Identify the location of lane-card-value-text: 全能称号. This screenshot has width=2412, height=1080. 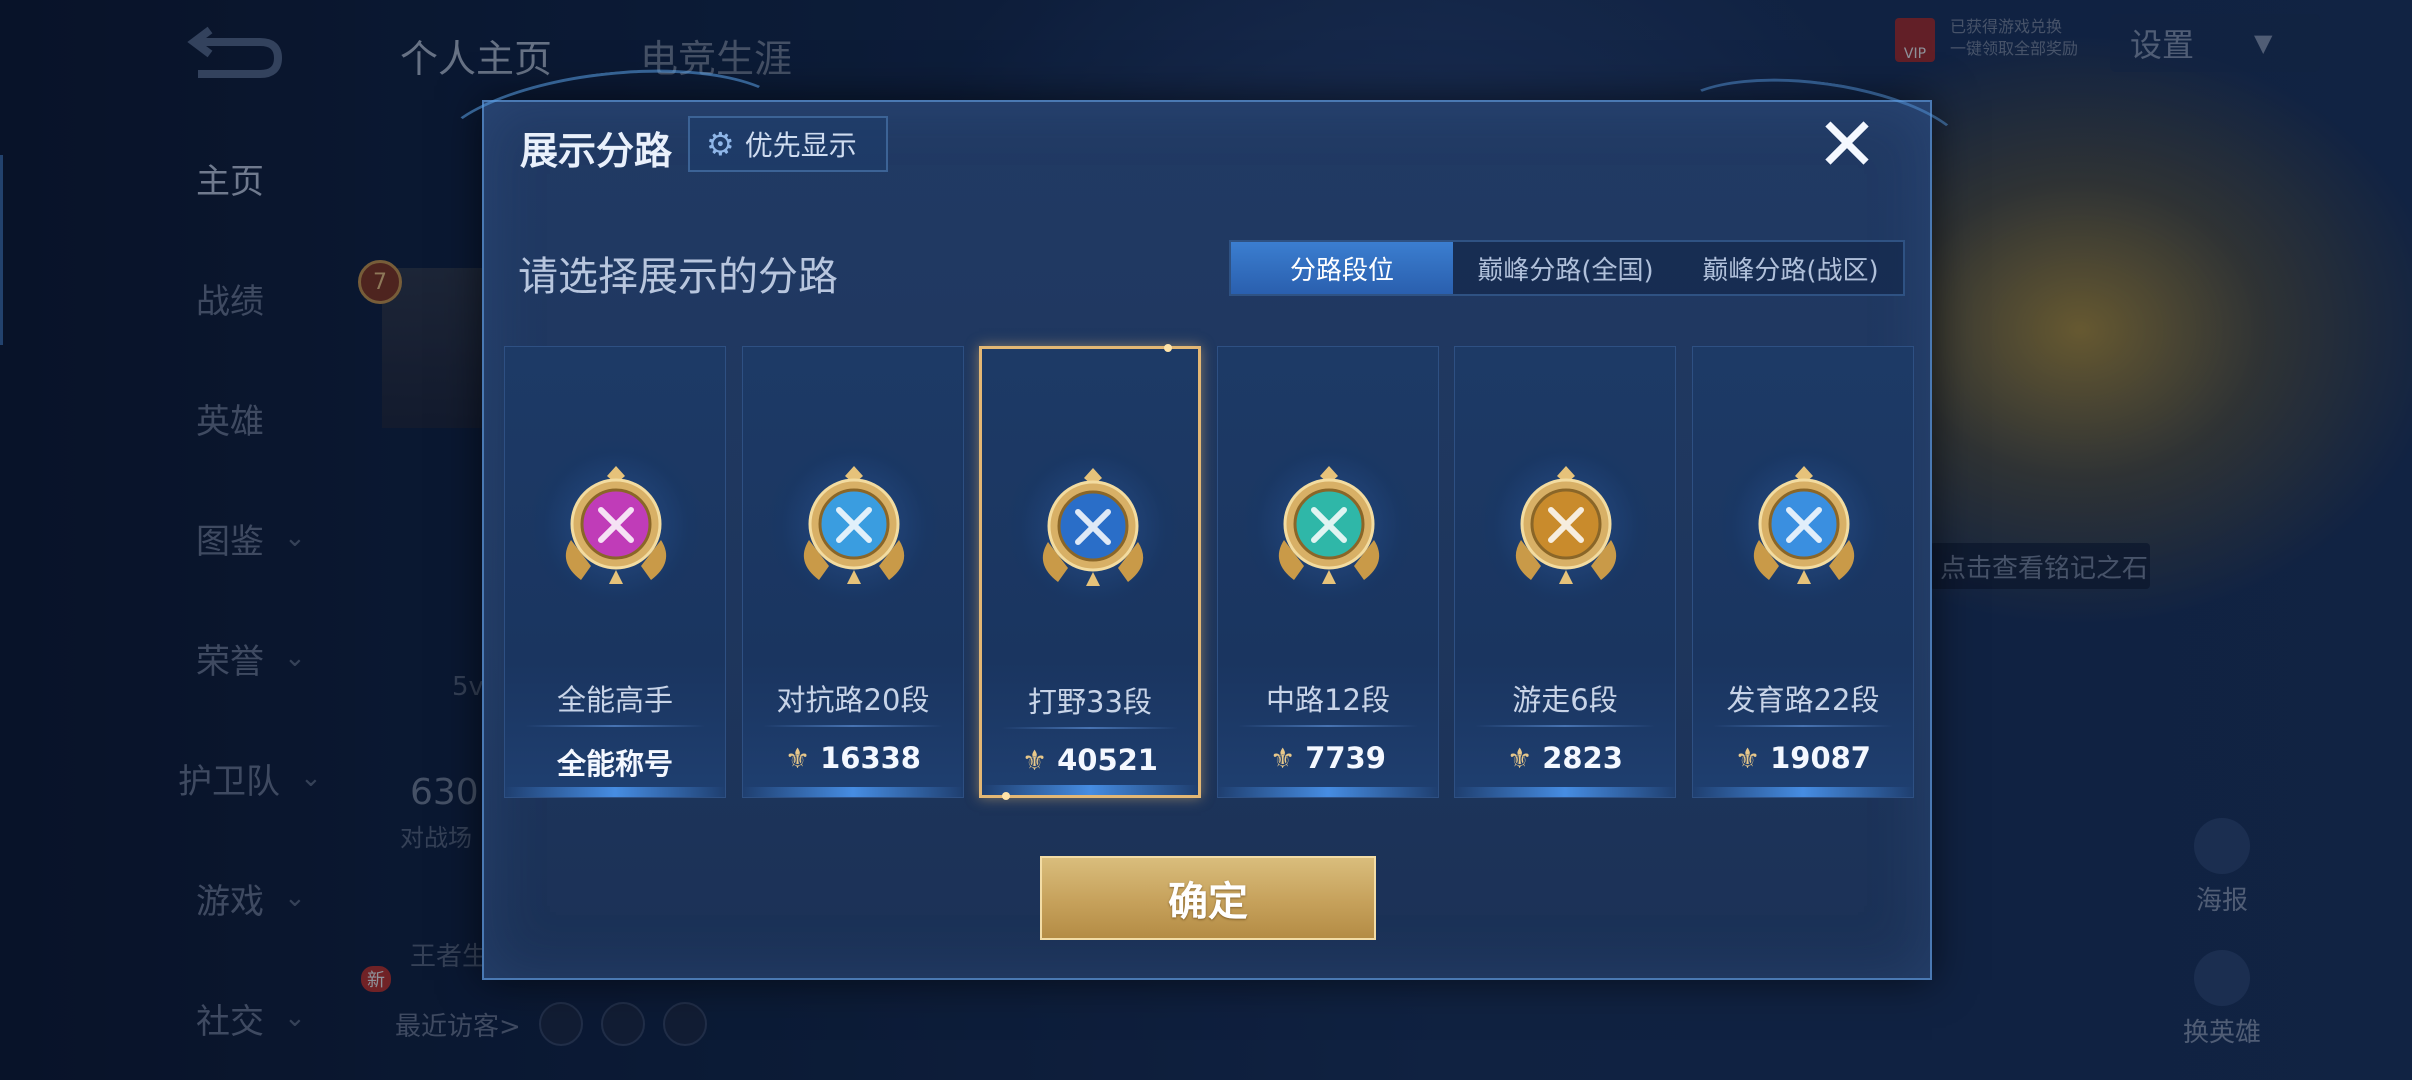
(614, 764).